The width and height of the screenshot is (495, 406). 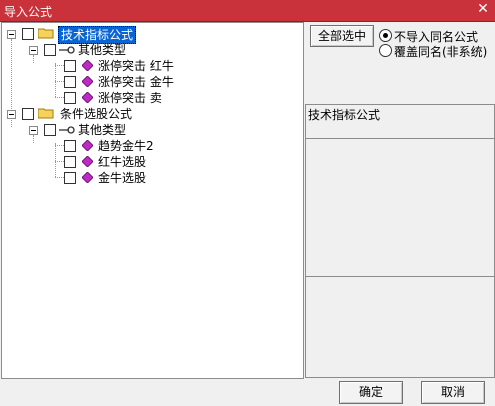 I want to click on item-label: 趋势金牛2, so click(x=126, y=146).